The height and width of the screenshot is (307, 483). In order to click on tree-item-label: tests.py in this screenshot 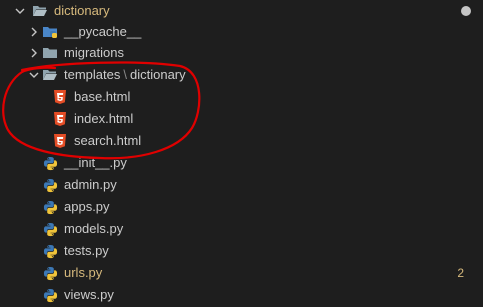, I will do `click(86, 250)`.